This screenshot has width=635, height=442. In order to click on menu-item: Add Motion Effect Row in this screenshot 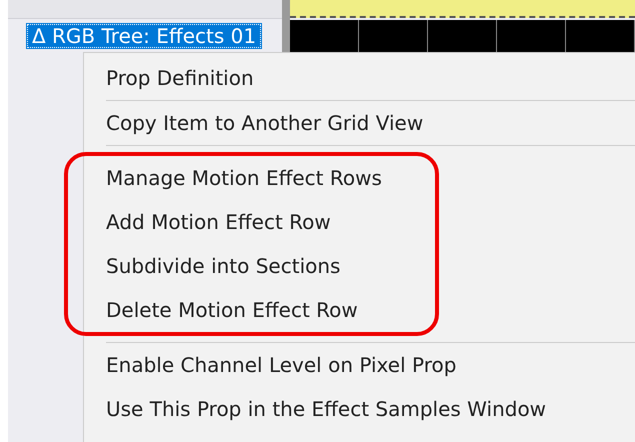, I will do `click(259, 222)`.